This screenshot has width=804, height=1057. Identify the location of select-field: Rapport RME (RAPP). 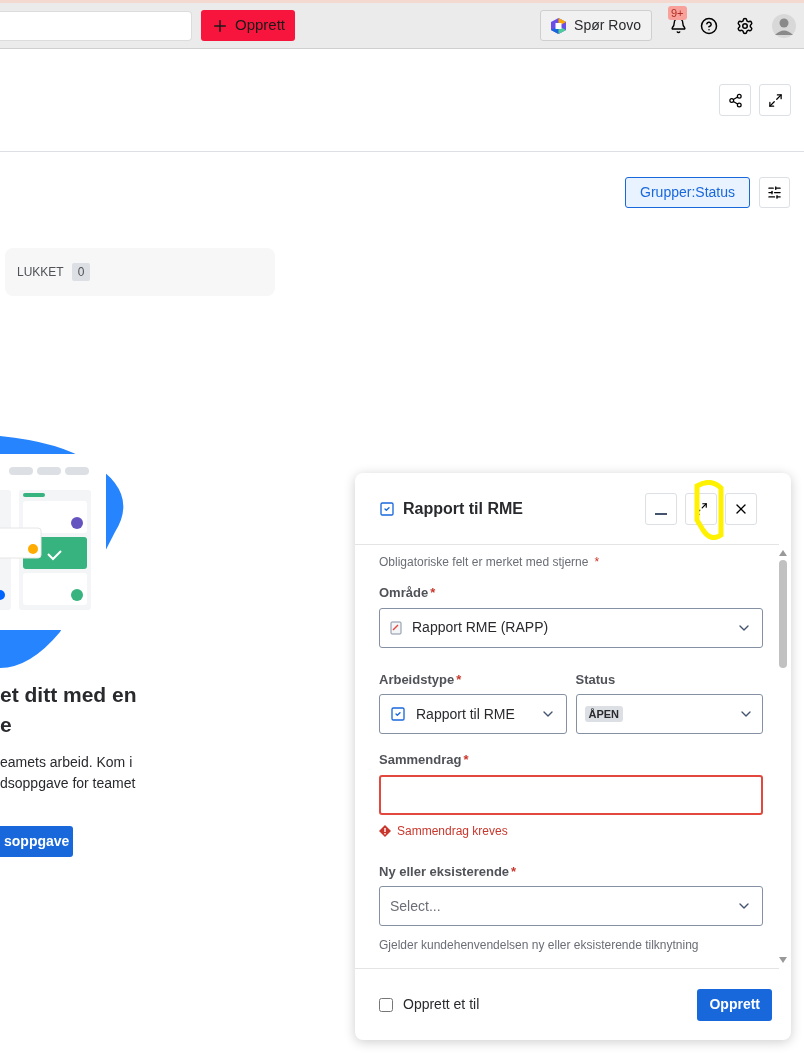
(571, 627).